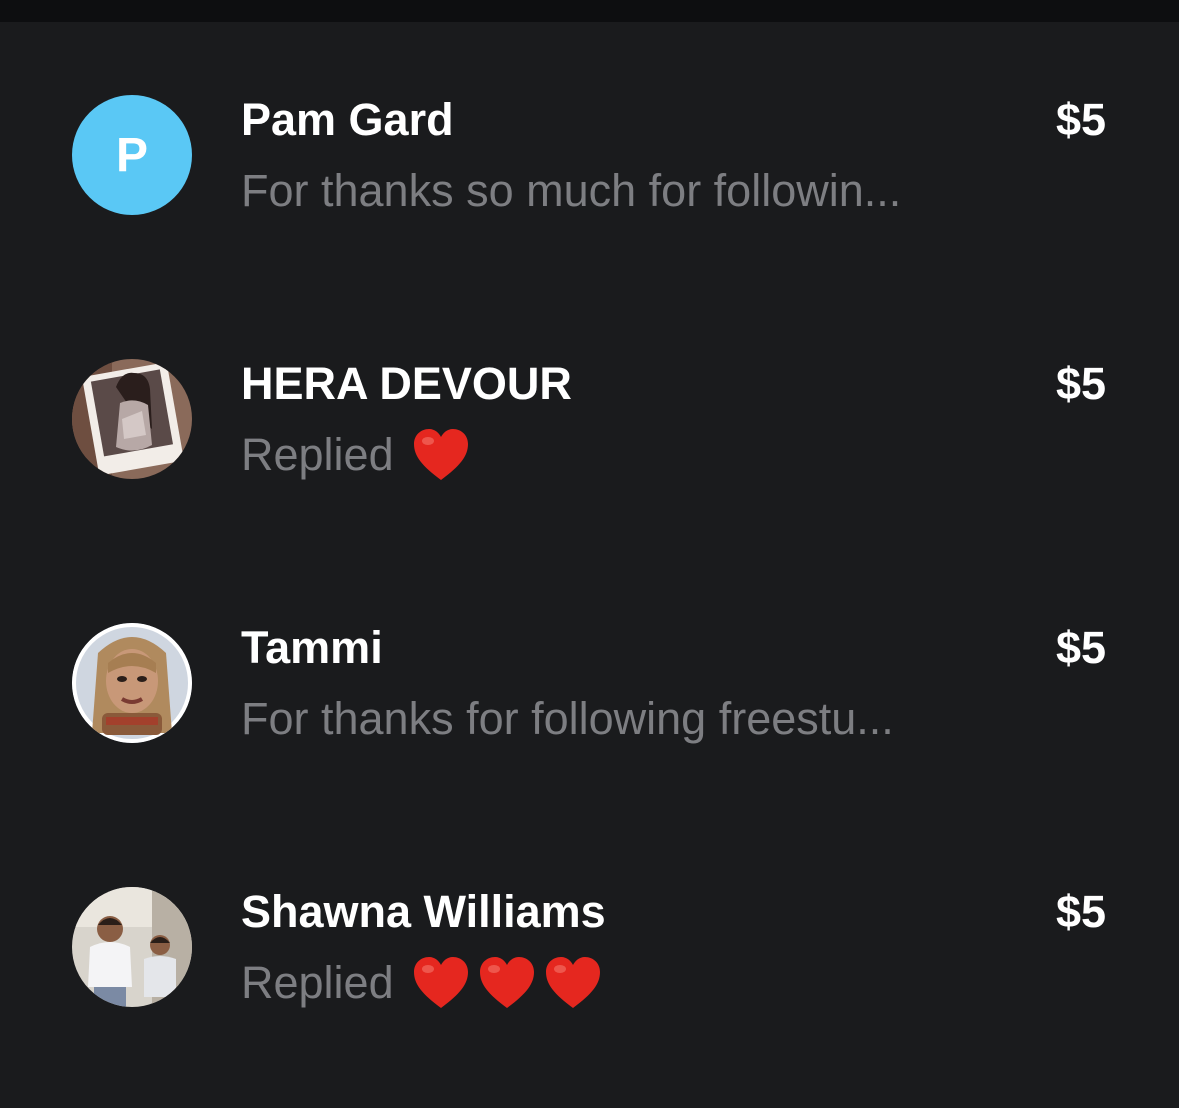  What do you see at coordinates (347, 119) in the screenshot?
I see `sender-name: Pam Gard` at bounding box center [347, 119].